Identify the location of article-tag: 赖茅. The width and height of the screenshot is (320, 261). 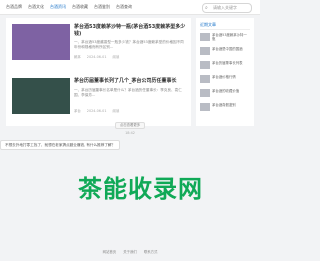
(77, 57).